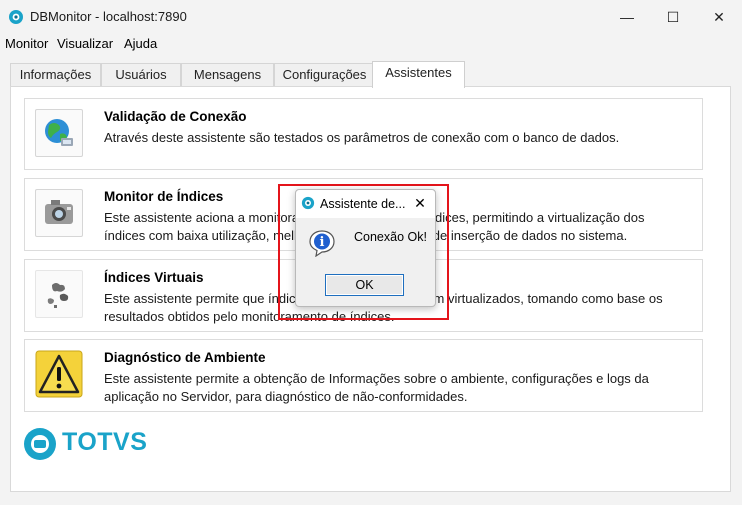 The image size is (742, 505). I want to click on totvs-logo: TOTVS, so click(84, 444).